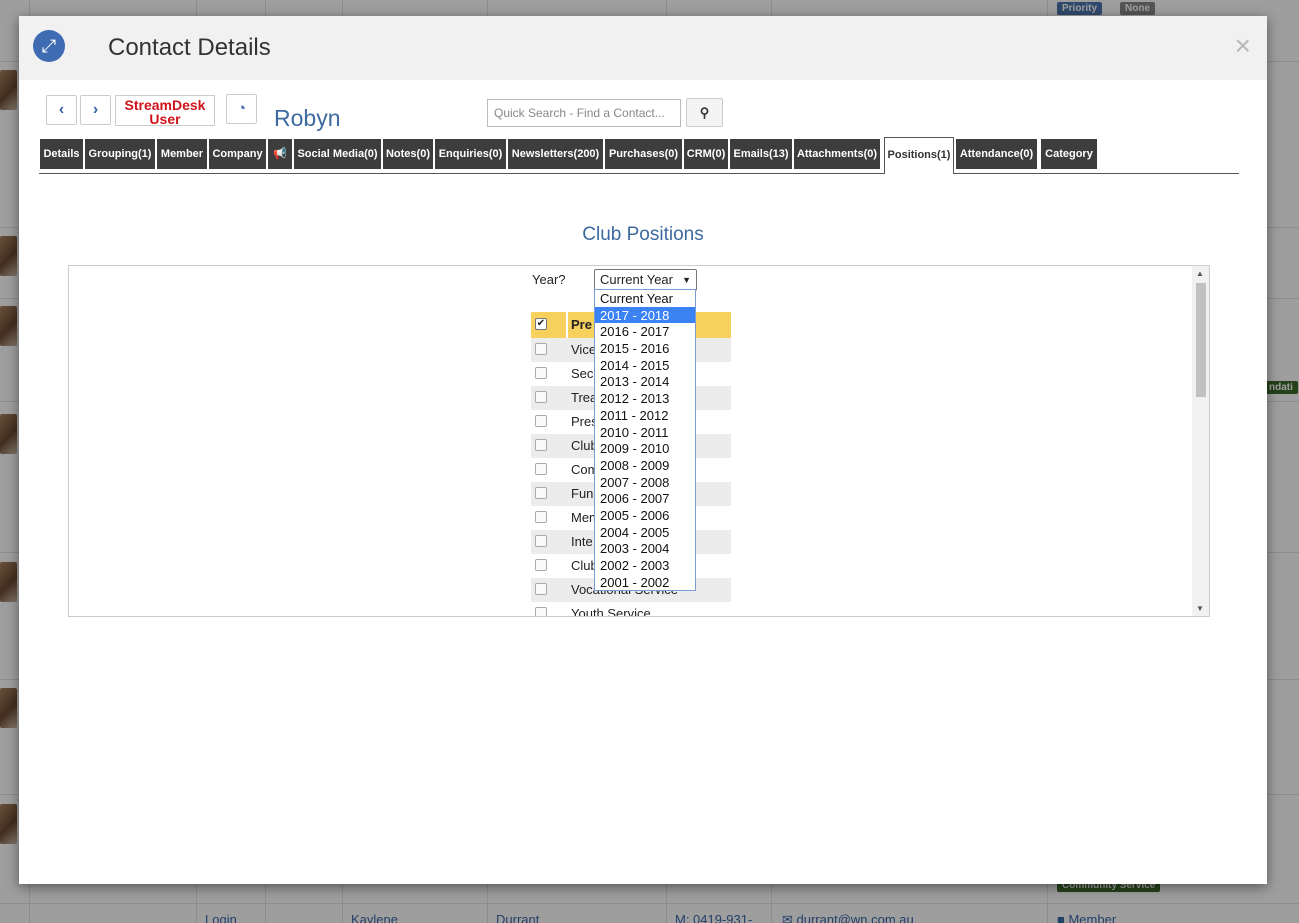  What do you see at coordinates (49, 46) in the screenshot?
I see `expand-arrows-icon: ⤢` at bounding box center [49, 46].